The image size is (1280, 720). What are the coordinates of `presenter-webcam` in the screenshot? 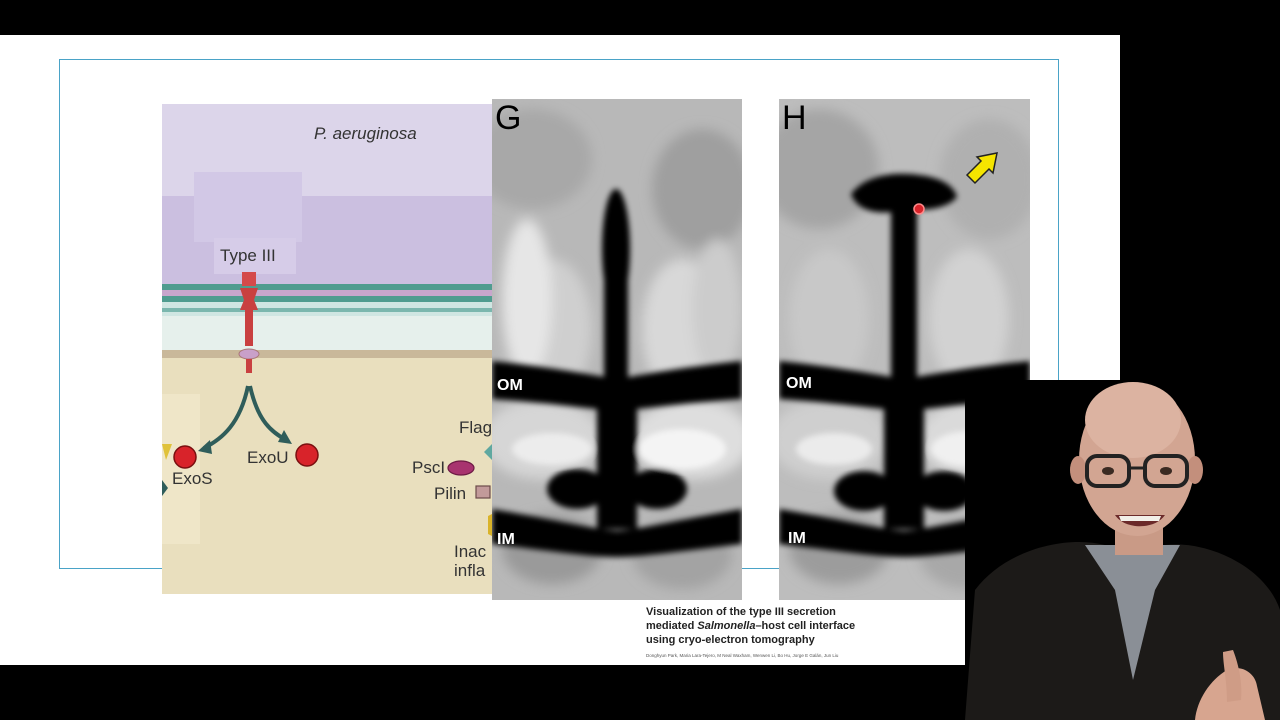 It's located at (1122, 550).